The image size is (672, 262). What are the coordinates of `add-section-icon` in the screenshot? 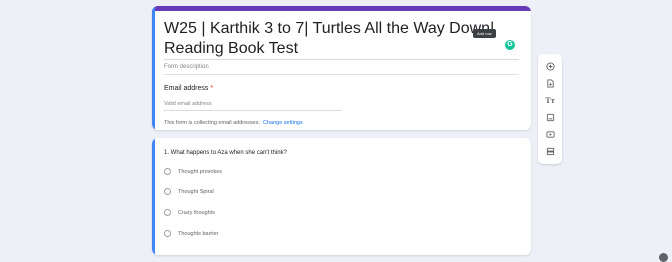 It's located at (550, 151).